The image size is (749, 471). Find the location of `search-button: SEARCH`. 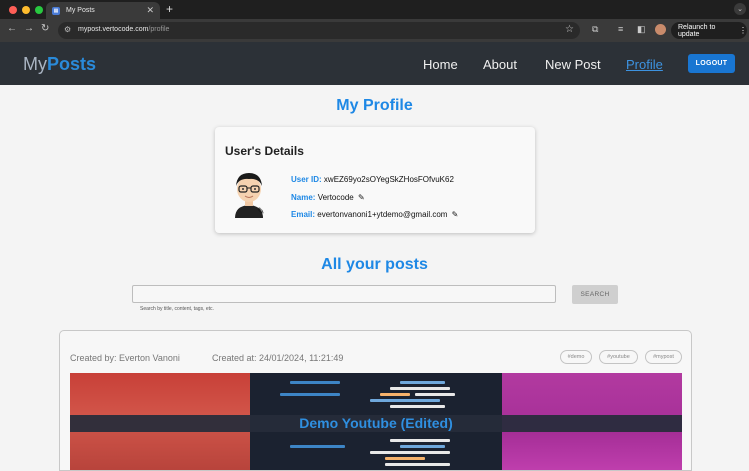

search-button: SEARCH is located at coordinates (595, 294).